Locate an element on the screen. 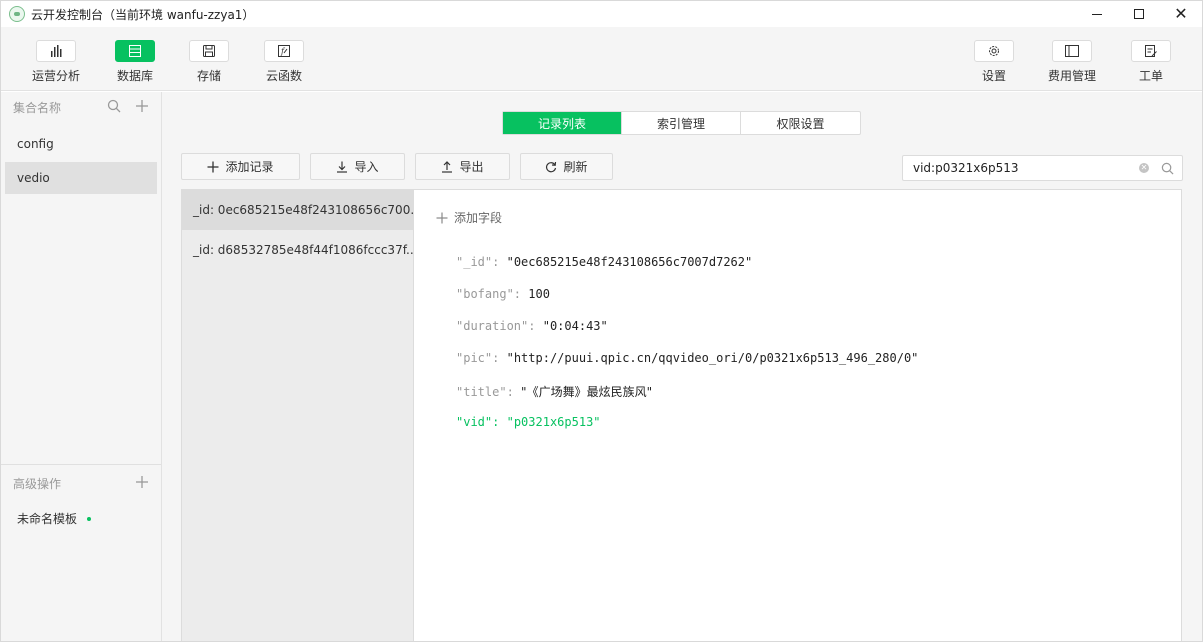 This screenshot has height=642, width=1203. window-controls: ✕ is located at coordinates (1139, 14).